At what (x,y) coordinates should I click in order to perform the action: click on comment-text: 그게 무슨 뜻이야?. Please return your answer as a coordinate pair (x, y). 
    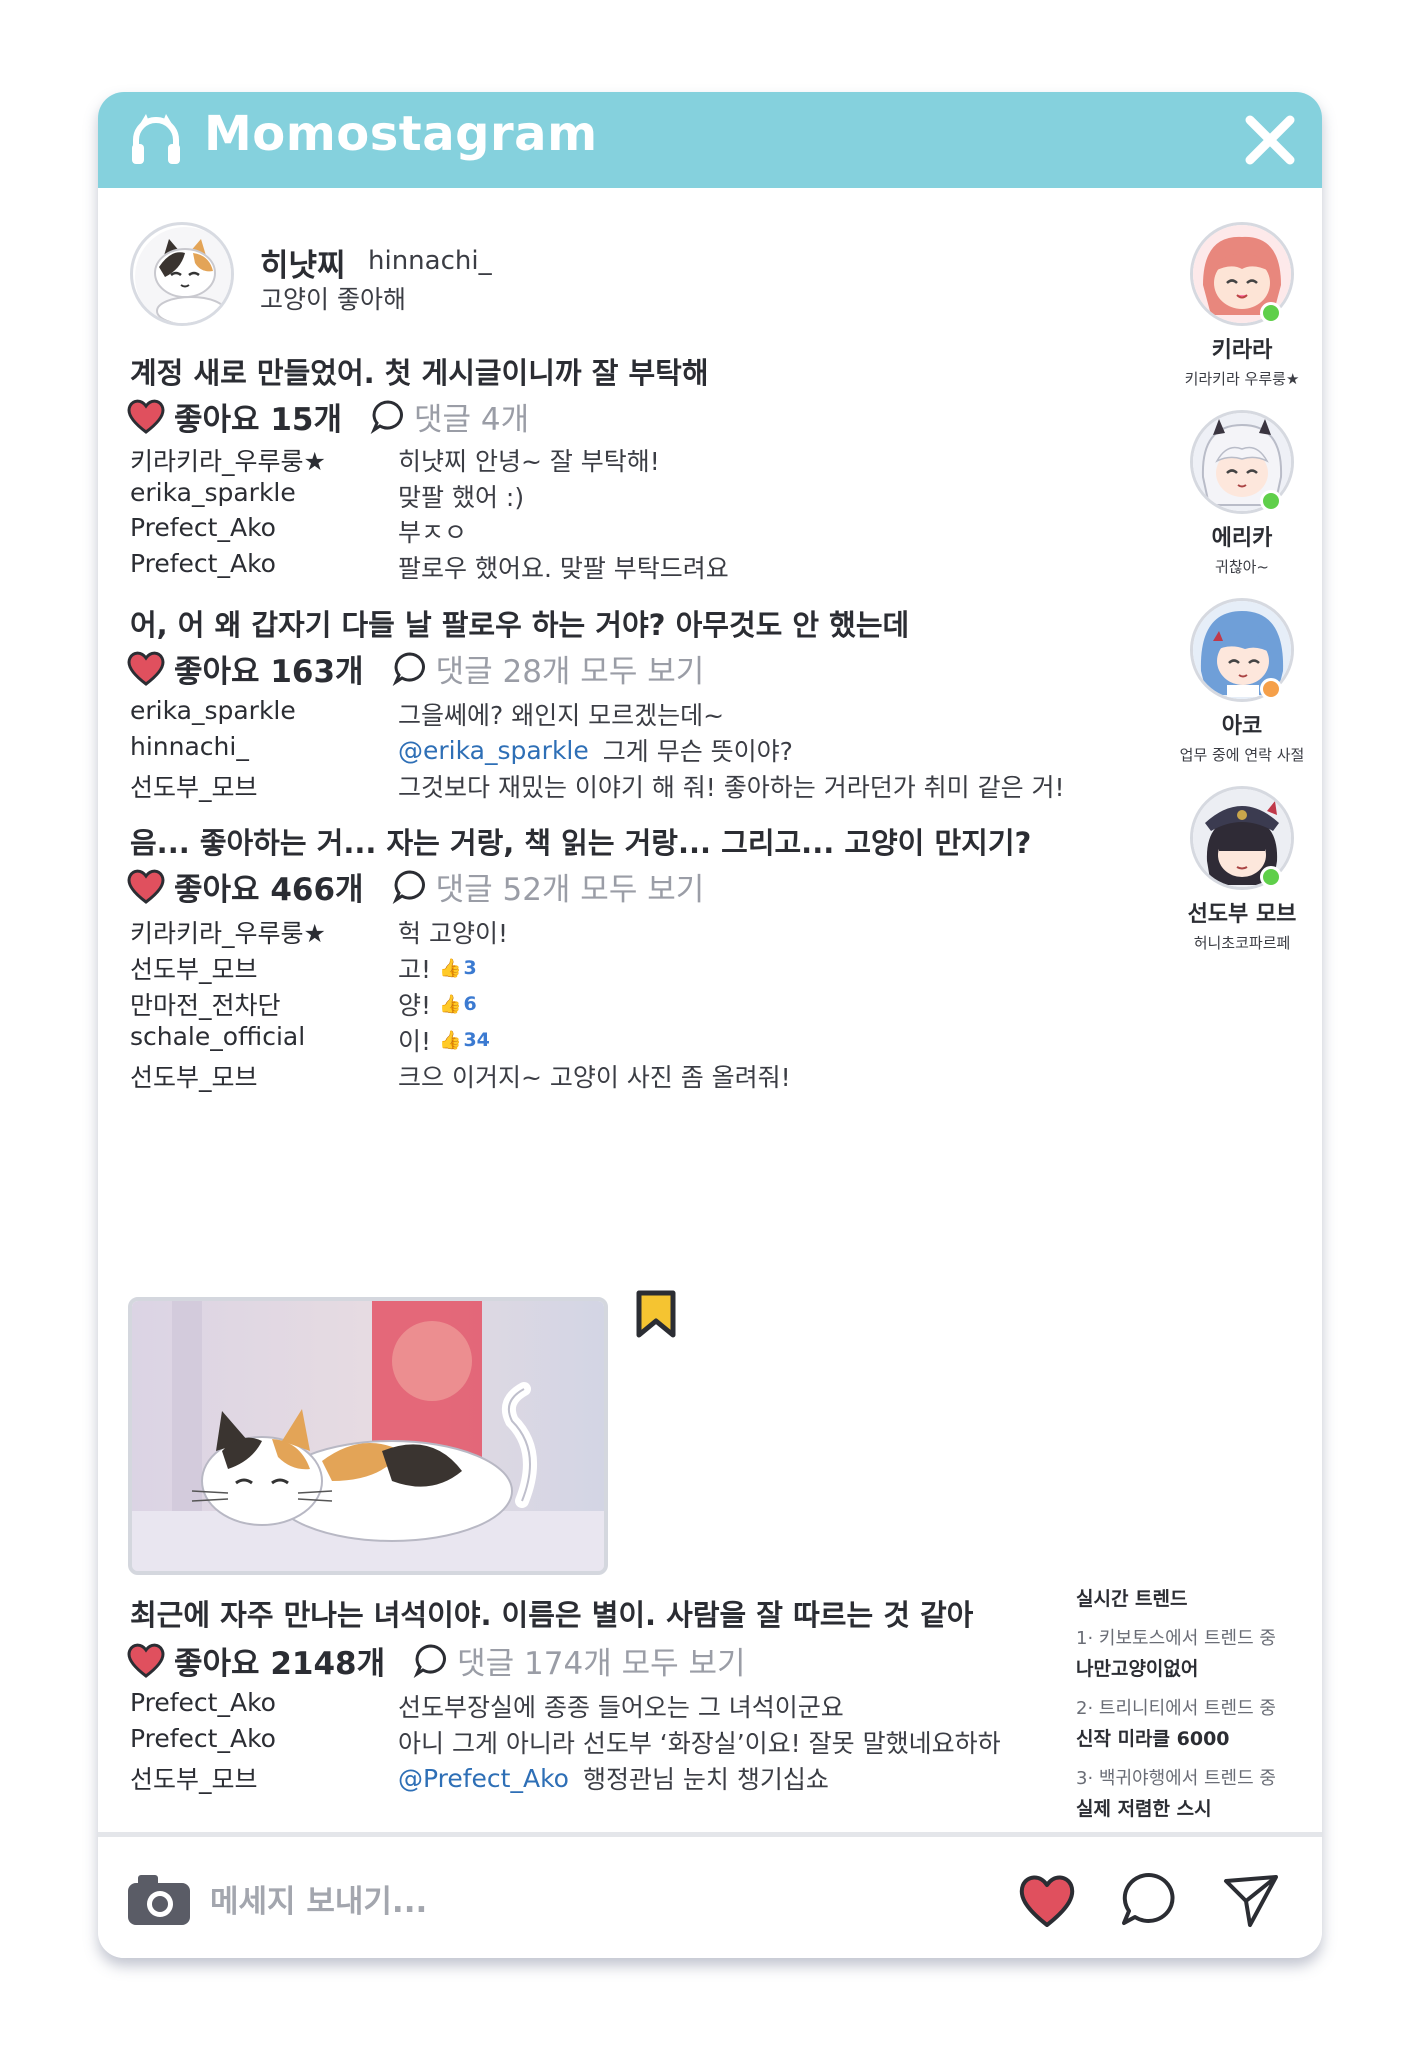
    Looking at the image, I should click on (697, 751).